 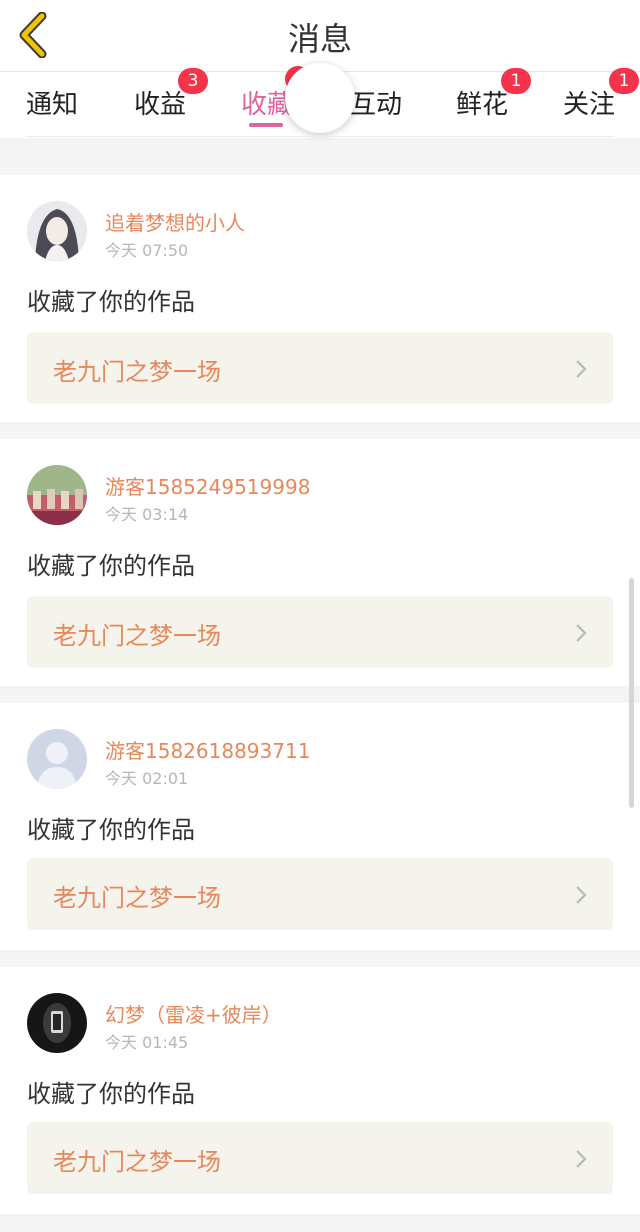 What do you see at coordinates (482, 105) in the screenshot?
I see `tab-label: 鲜花` at bounding box center [482, 105].